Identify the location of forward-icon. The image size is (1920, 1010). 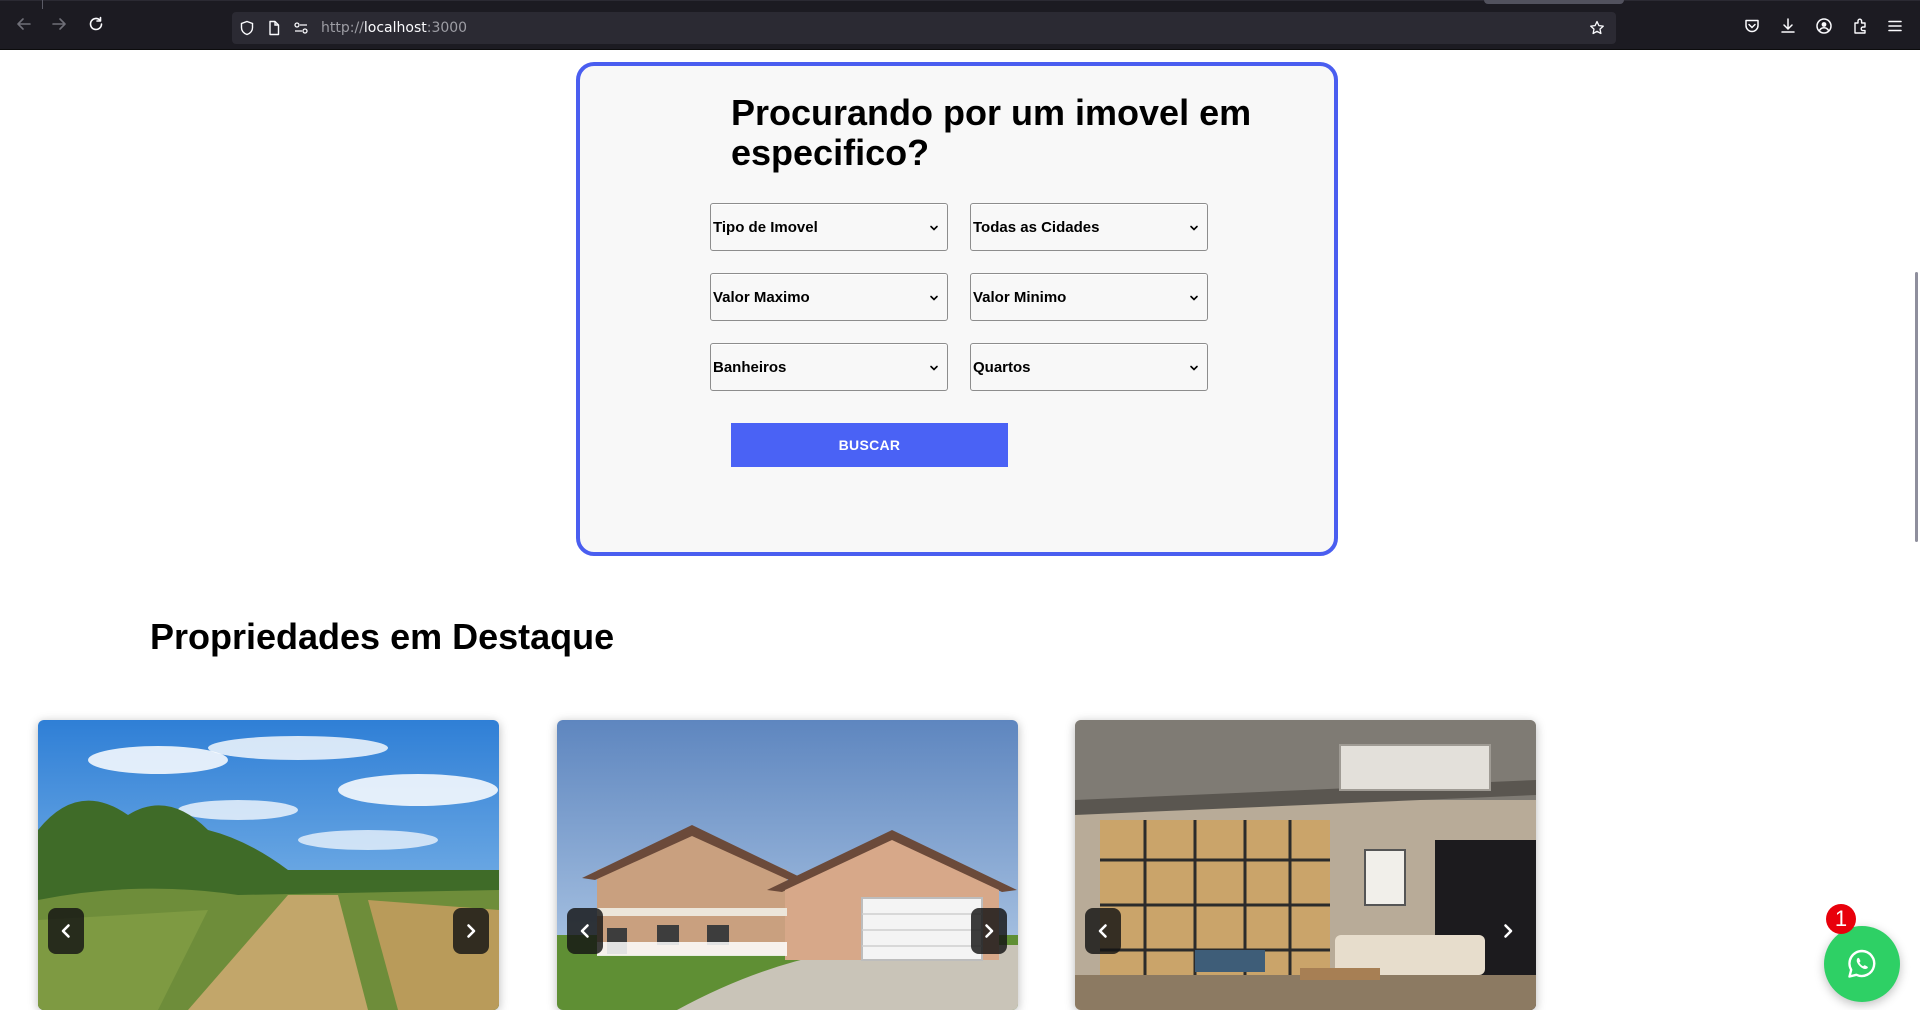
(59, 24).